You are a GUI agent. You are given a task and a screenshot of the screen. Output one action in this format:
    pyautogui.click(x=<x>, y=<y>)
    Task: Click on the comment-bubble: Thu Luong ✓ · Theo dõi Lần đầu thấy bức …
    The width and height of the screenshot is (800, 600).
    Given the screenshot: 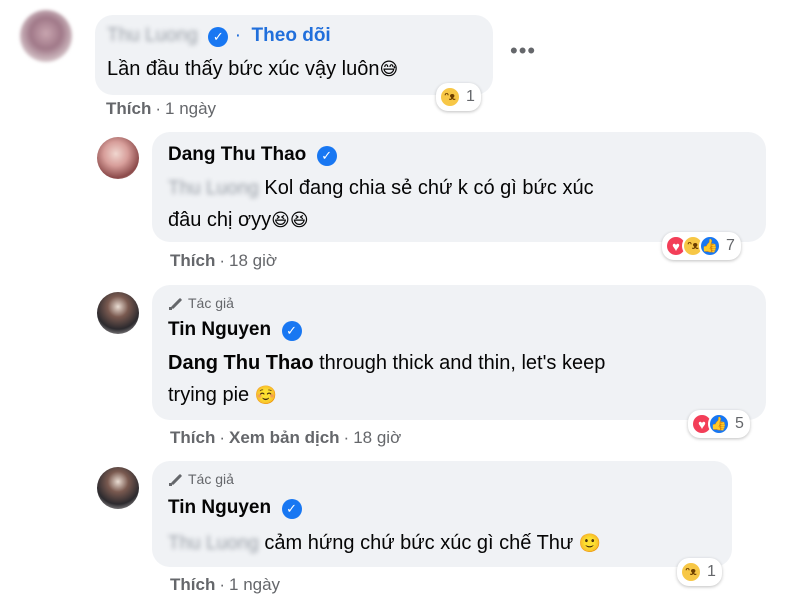 What is the action you would take?
    pyautogui.click(x=294, y=55)
    